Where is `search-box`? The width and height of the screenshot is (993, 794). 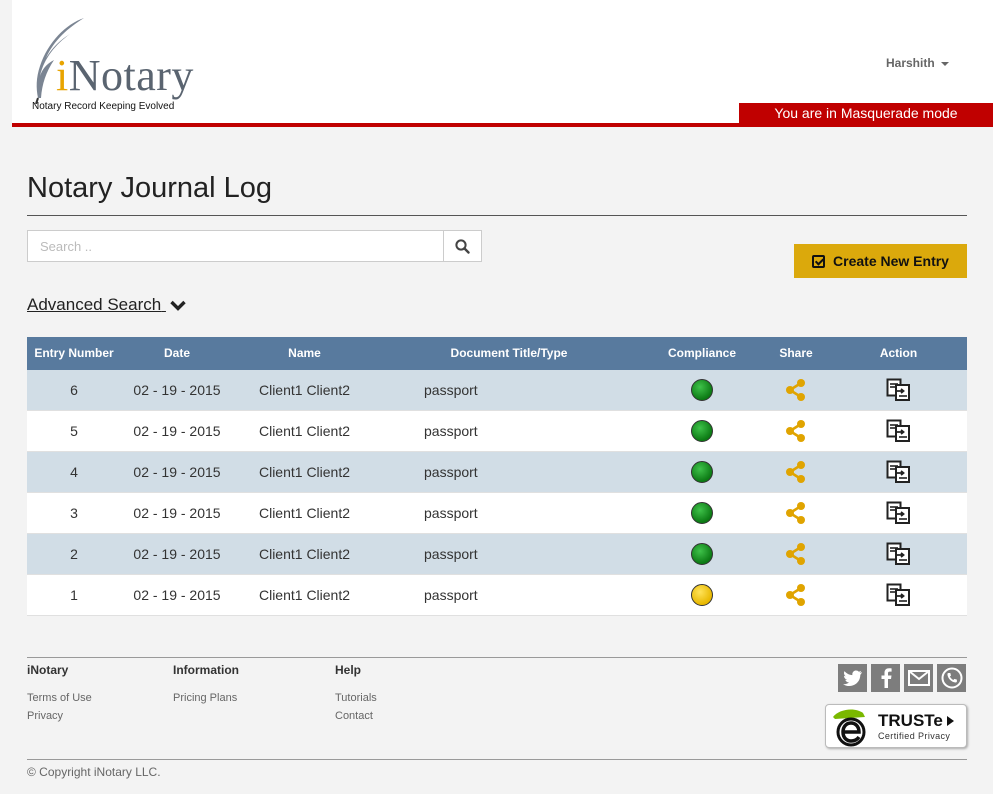 search-box is located at coordinates (254, 246).